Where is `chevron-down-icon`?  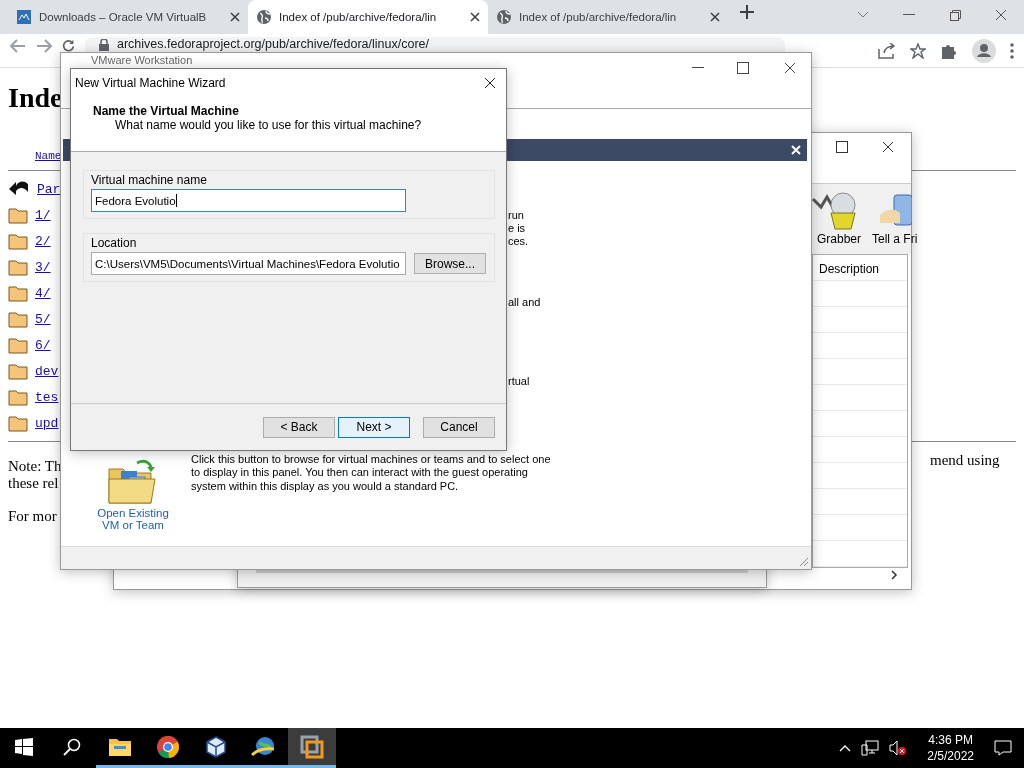
chevron-down-icon is located at coordinates (863, 15).